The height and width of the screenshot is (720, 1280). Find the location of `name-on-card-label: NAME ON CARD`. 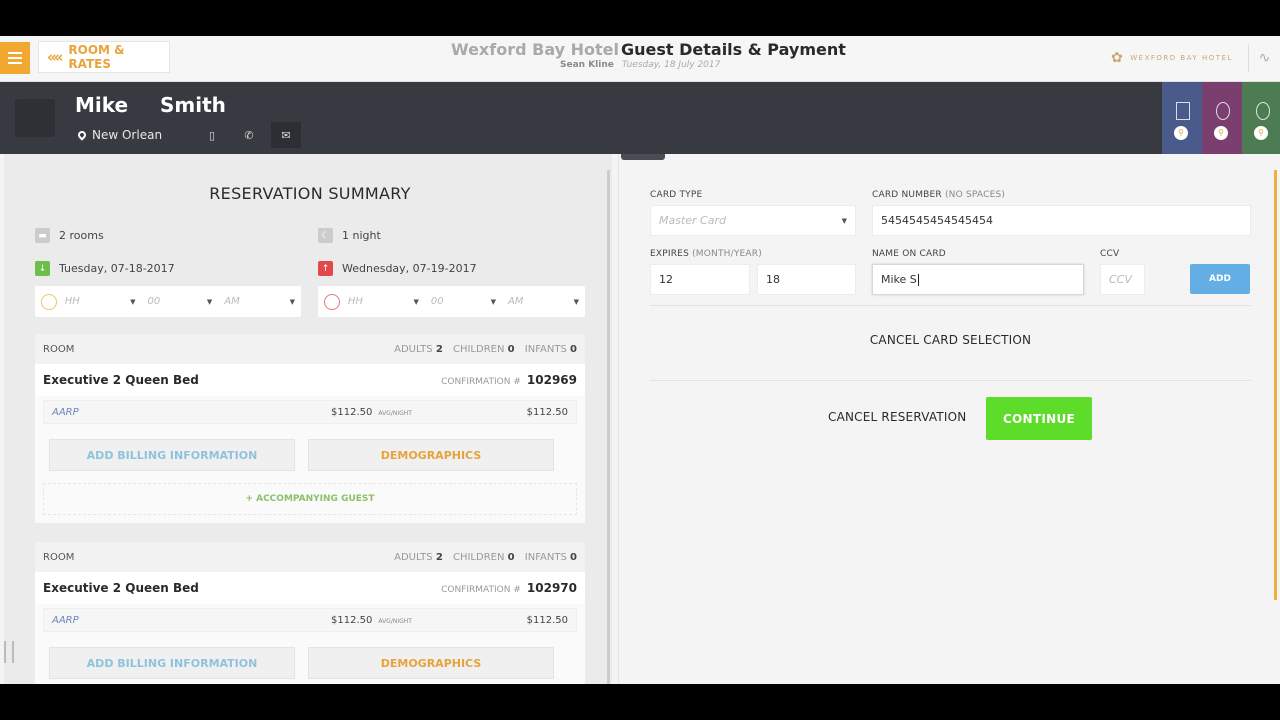

name-on-card-label: NAME ON CARD is located at coordinates (909, 254).